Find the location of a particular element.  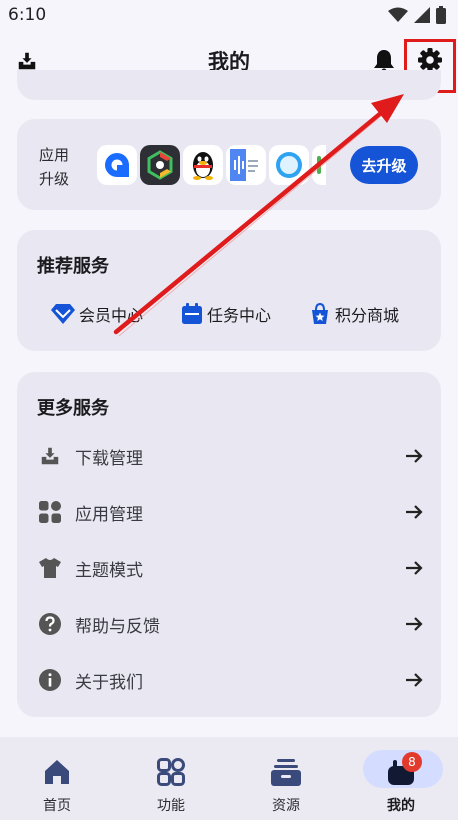

circle-app-icon is located at coordinates (117, 165).